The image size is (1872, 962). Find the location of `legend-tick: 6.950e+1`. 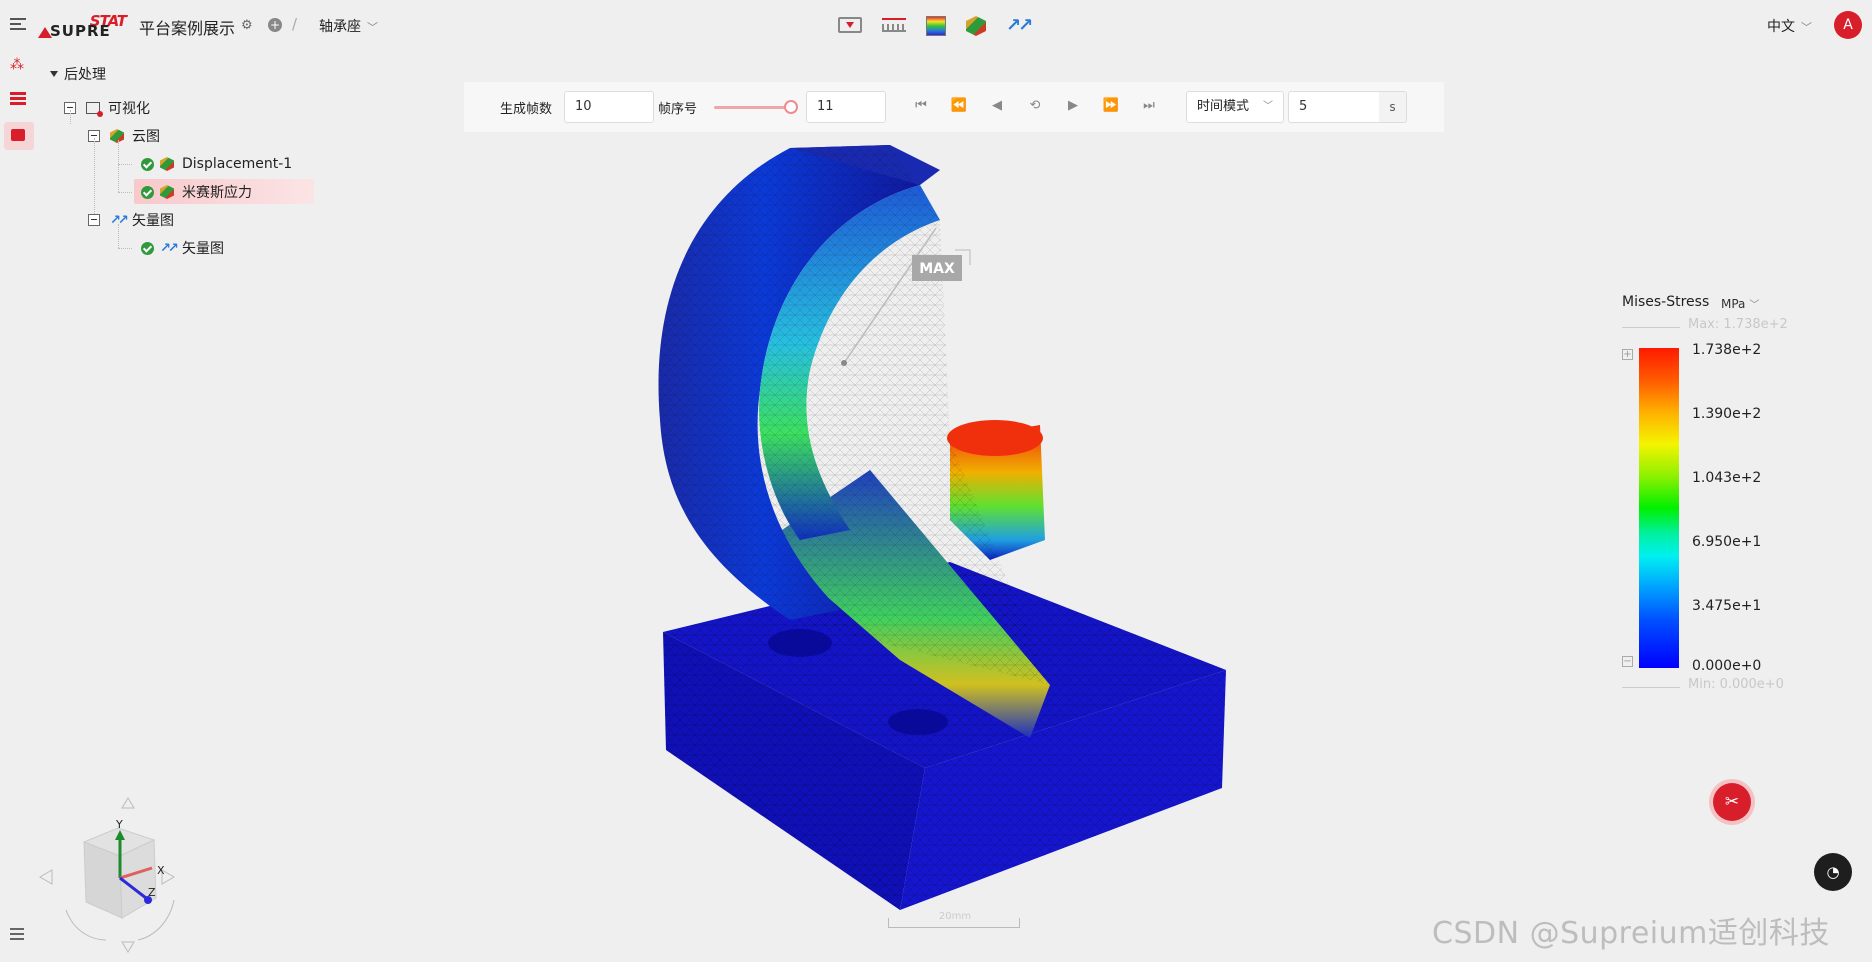

legend-tick: 6.950e+1 is located at coordinates (1727, 542).